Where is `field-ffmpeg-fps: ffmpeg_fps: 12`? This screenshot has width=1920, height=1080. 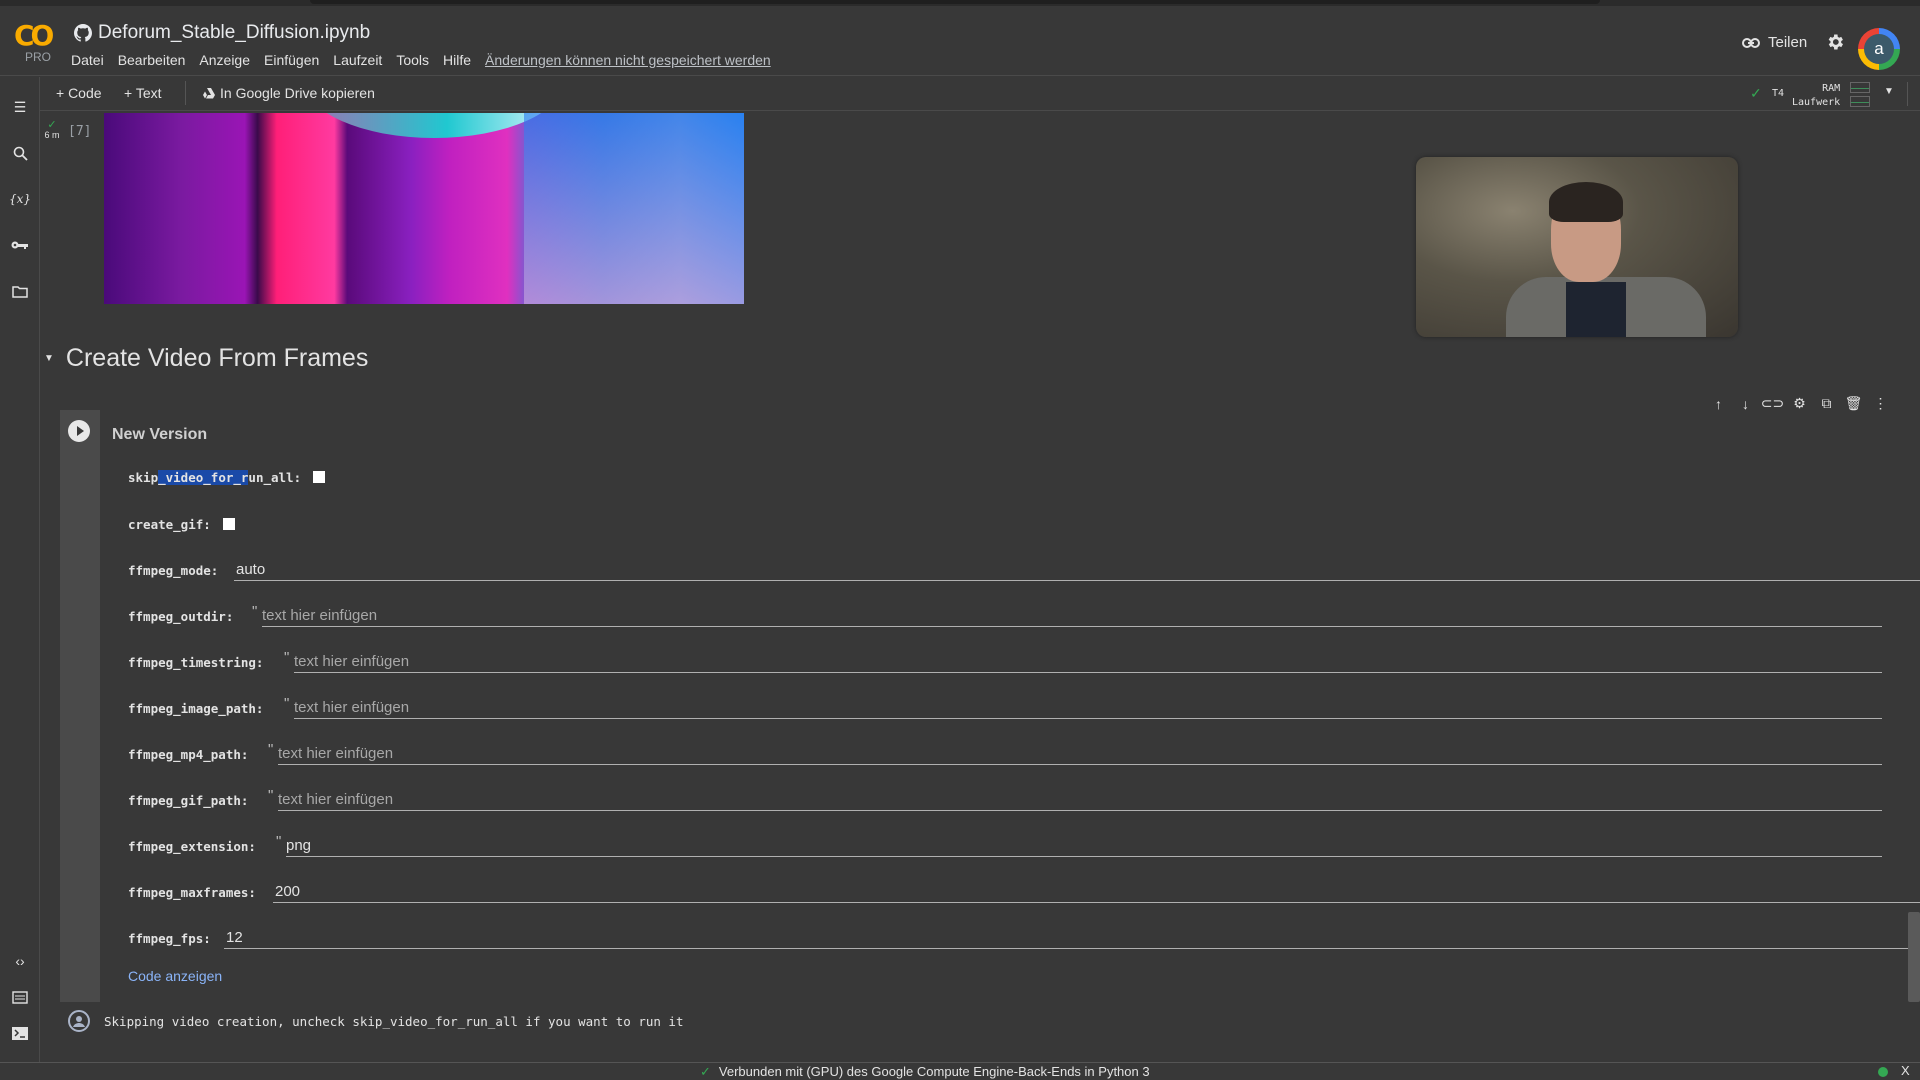 field-ffmpeg-fps: ffmpeg_fps: 12 is located at coordinates (1024, 938).